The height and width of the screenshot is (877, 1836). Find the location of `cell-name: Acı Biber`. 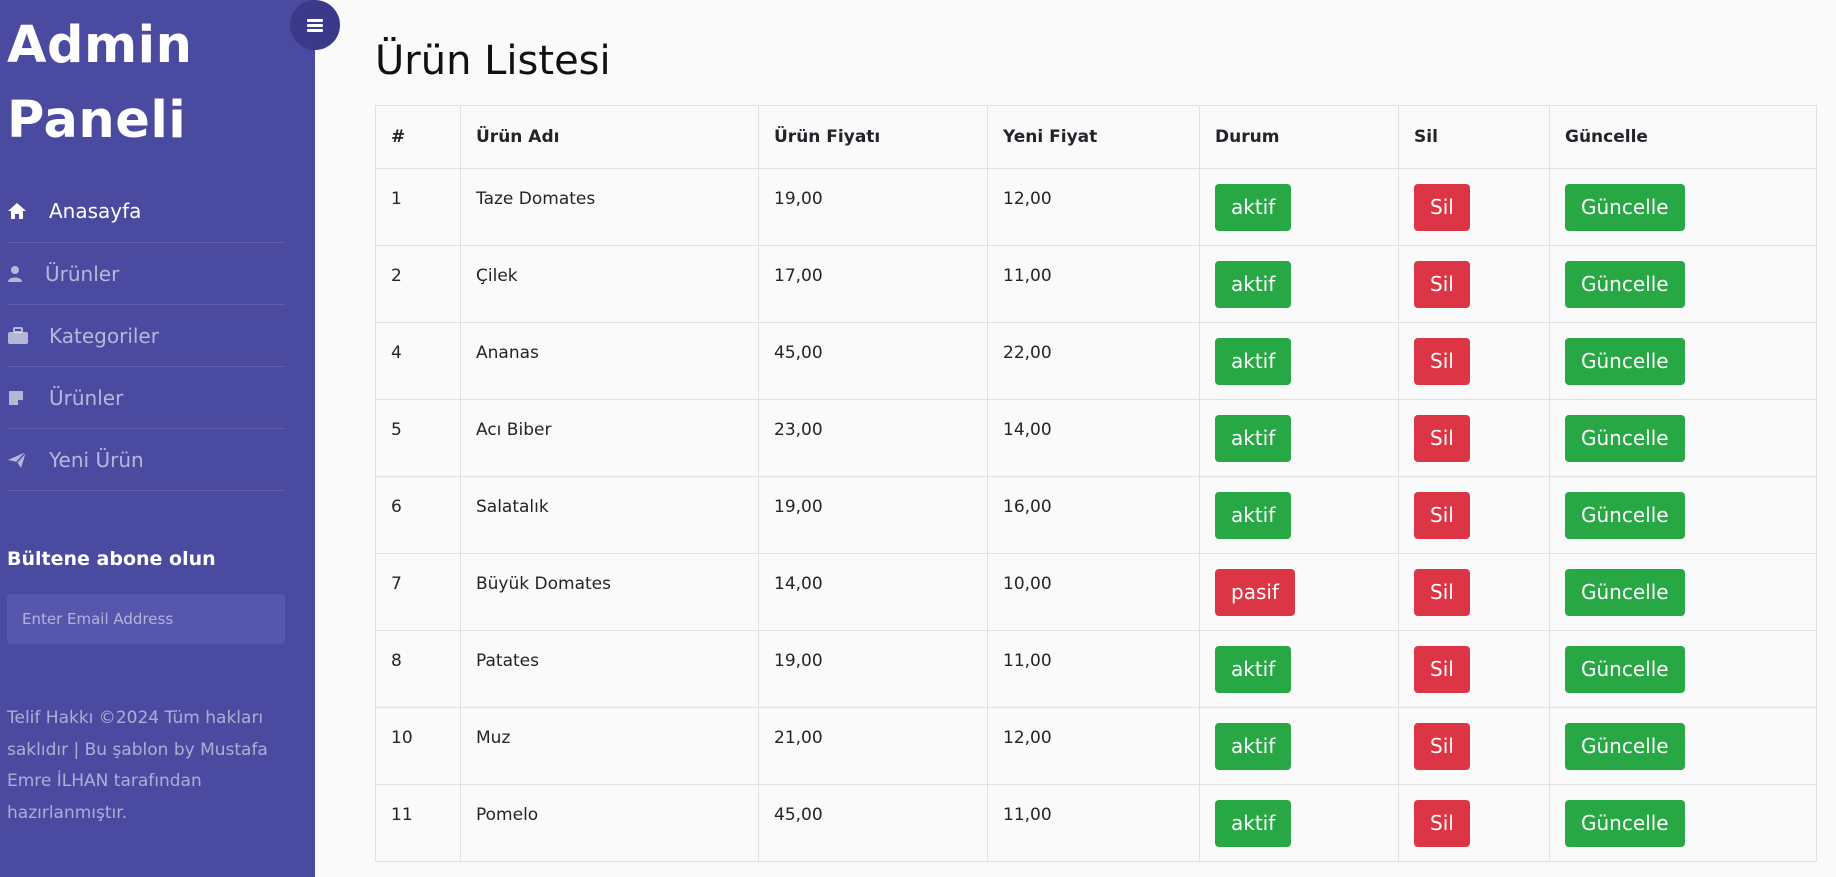

cell-name: Acı Biber is located at coordinates (609, 438).